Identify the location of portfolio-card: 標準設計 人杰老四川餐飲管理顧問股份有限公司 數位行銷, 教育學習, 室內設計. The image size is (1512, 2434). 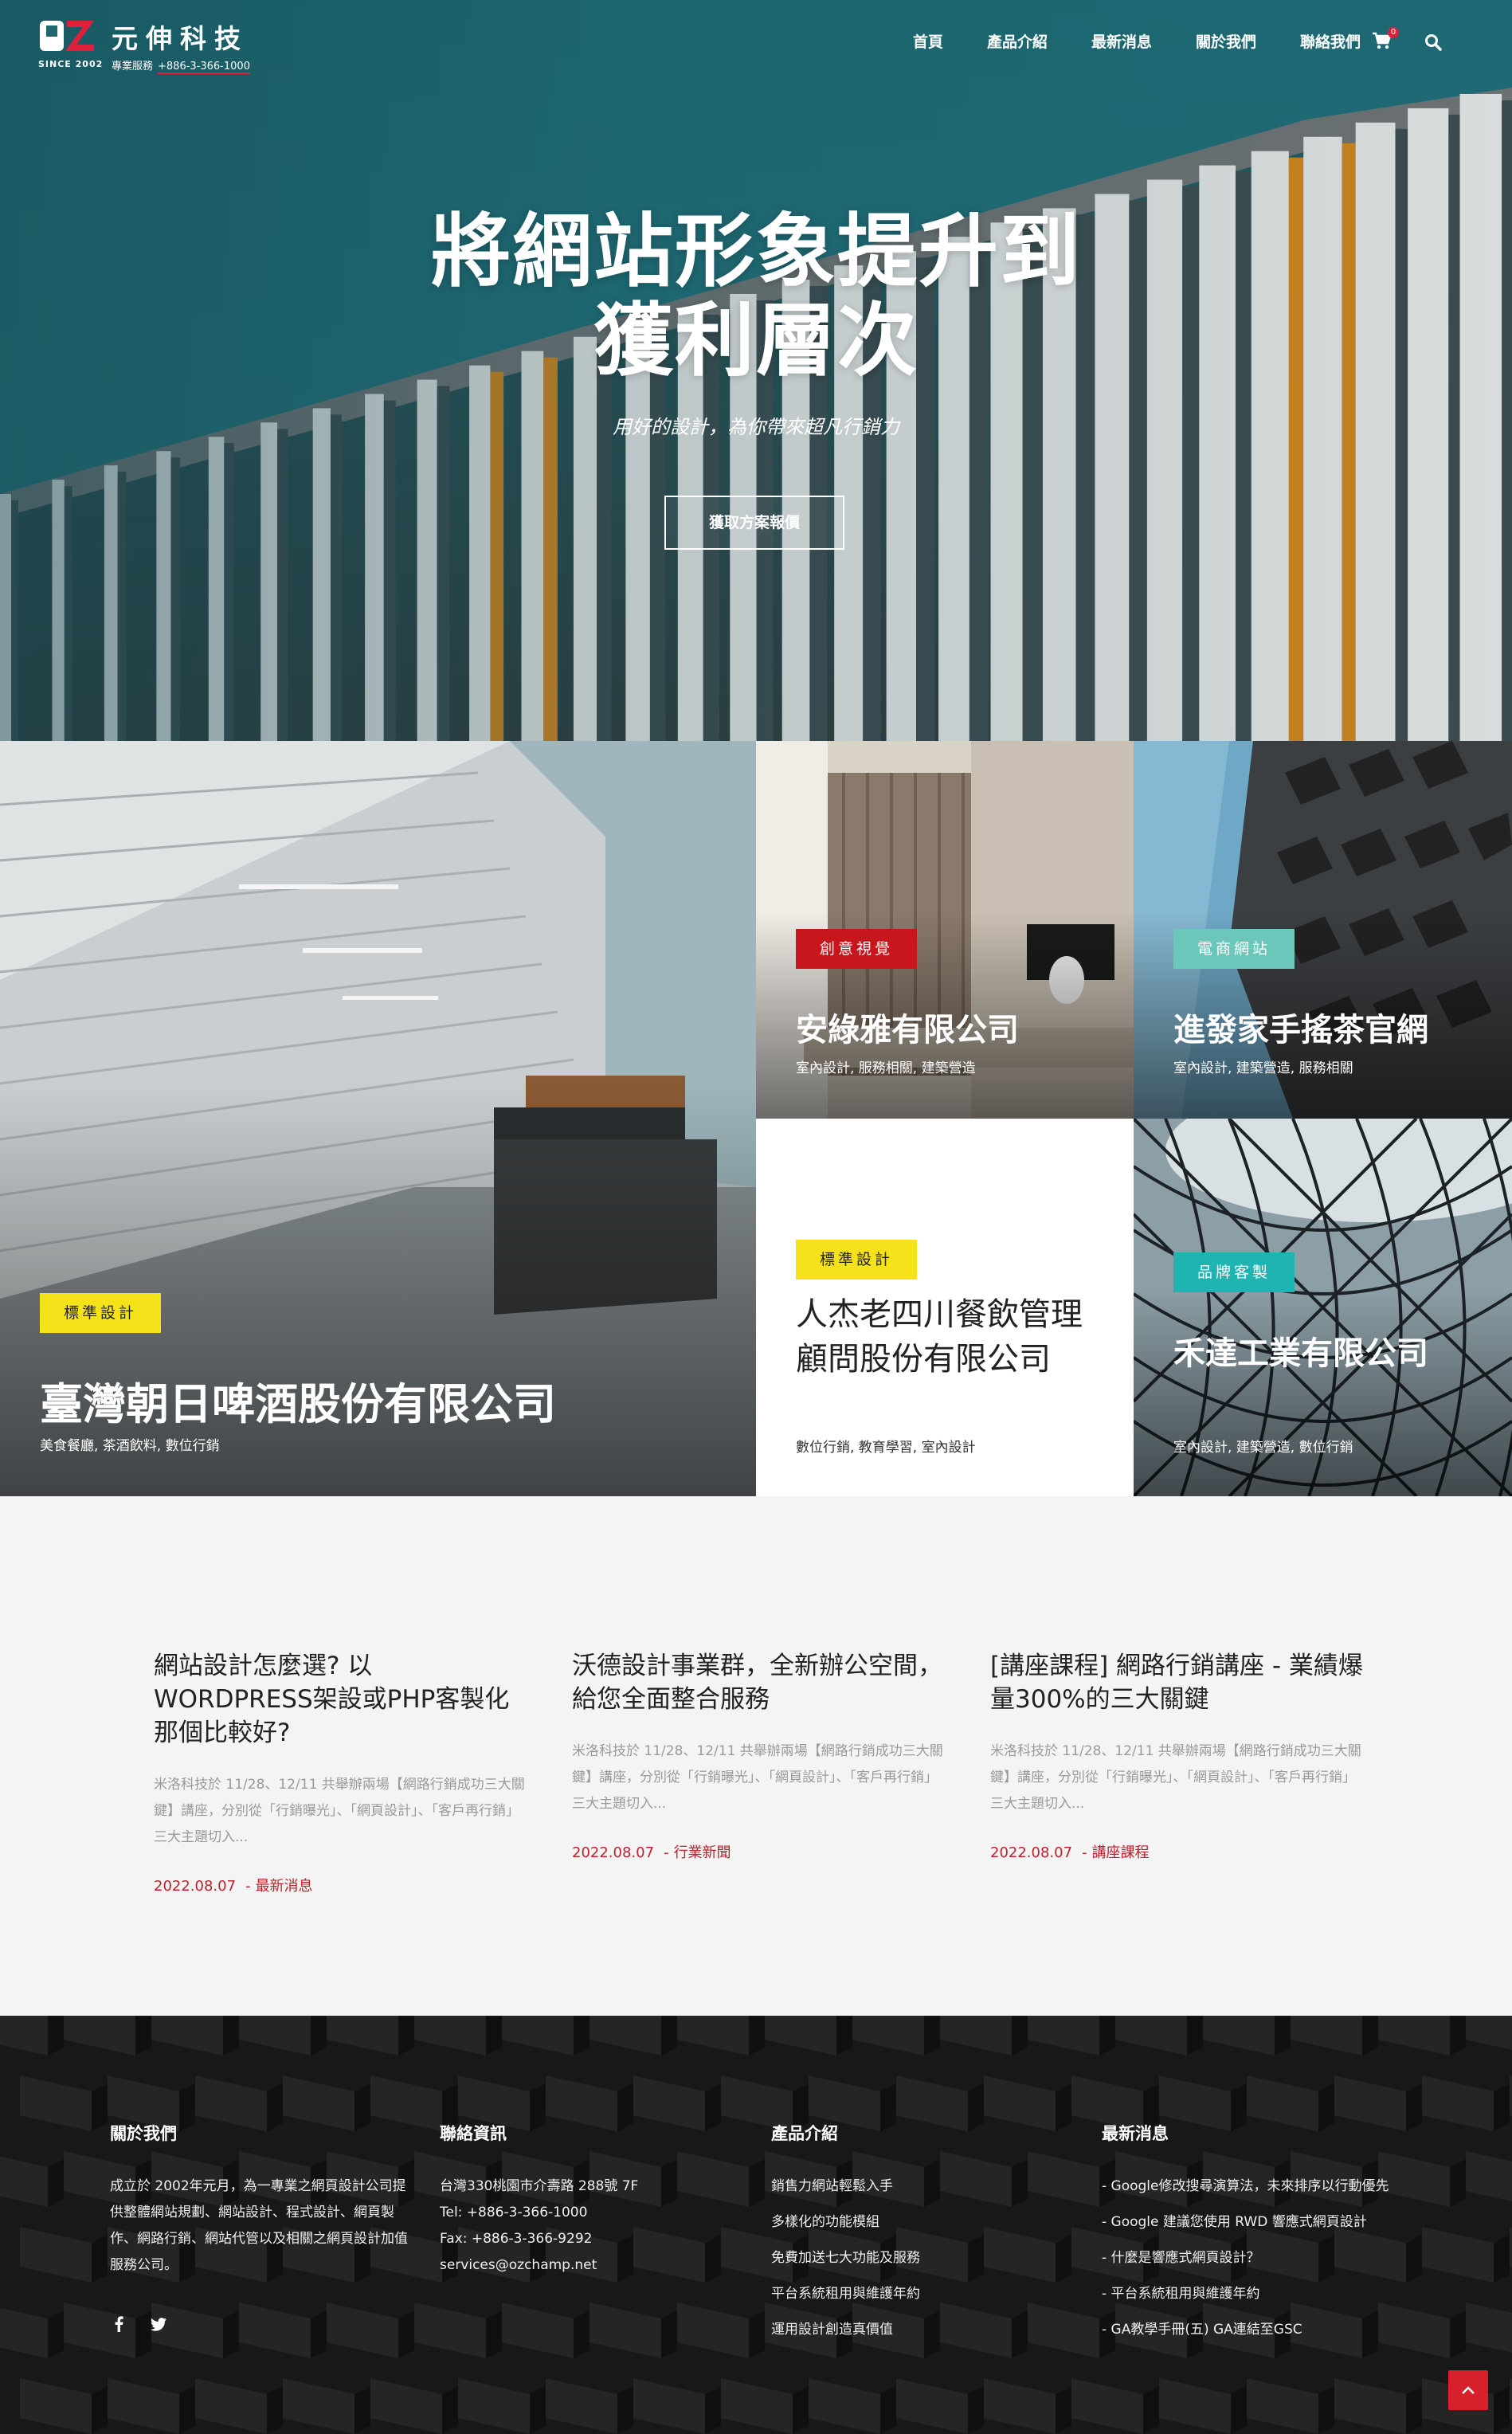
(945, 1307).